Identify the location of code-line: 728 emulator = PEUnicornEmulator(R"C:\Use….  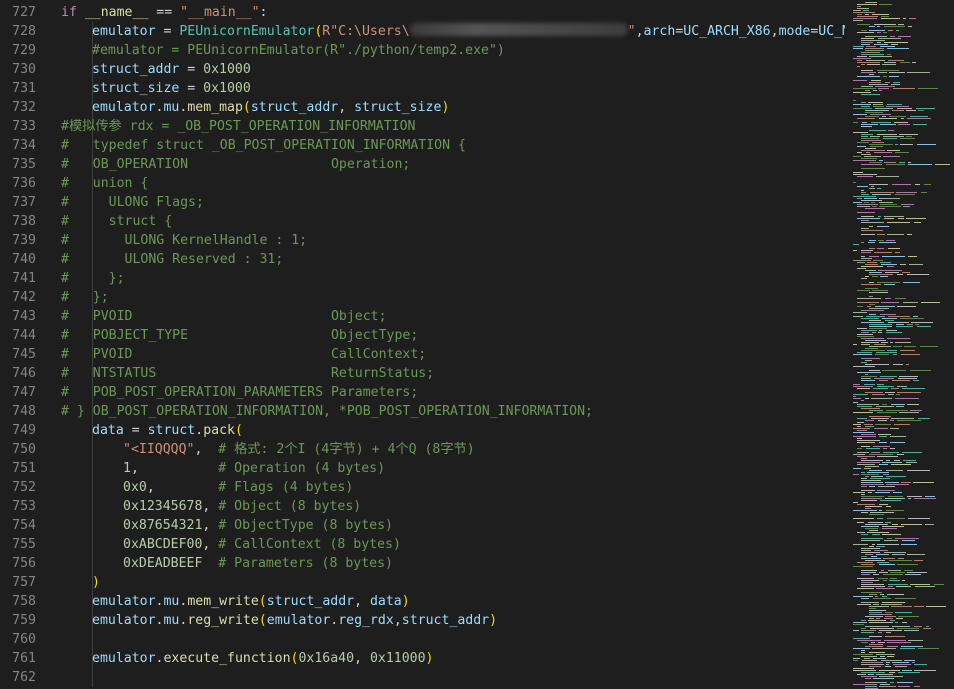
(422, 31).